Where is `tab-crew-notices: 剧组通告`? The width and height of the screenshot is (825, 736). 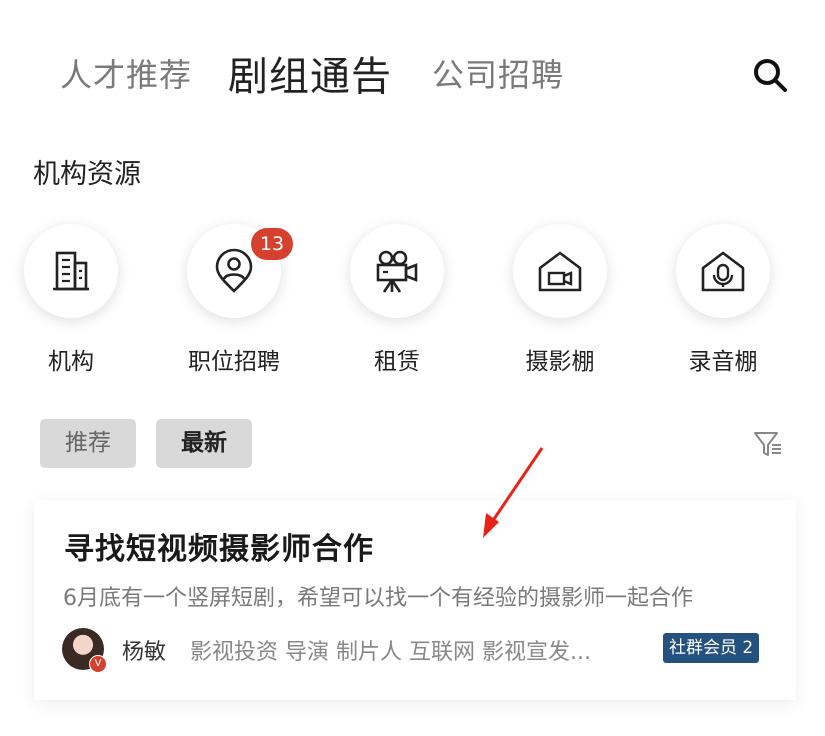
tab-crew-notices: 剧组通告 is located at coordinates (310, 73).